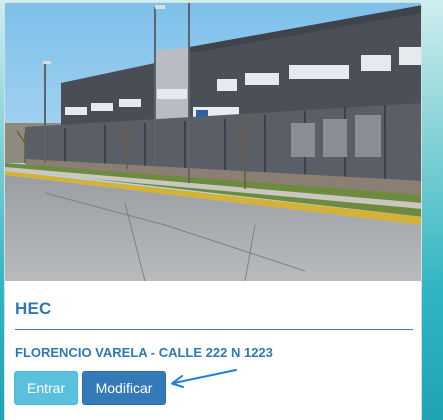 This screenshot has width=443, height=420. Describe the element at coordinates (214, 329) in the screenshot. I see `title-divider` at that location.